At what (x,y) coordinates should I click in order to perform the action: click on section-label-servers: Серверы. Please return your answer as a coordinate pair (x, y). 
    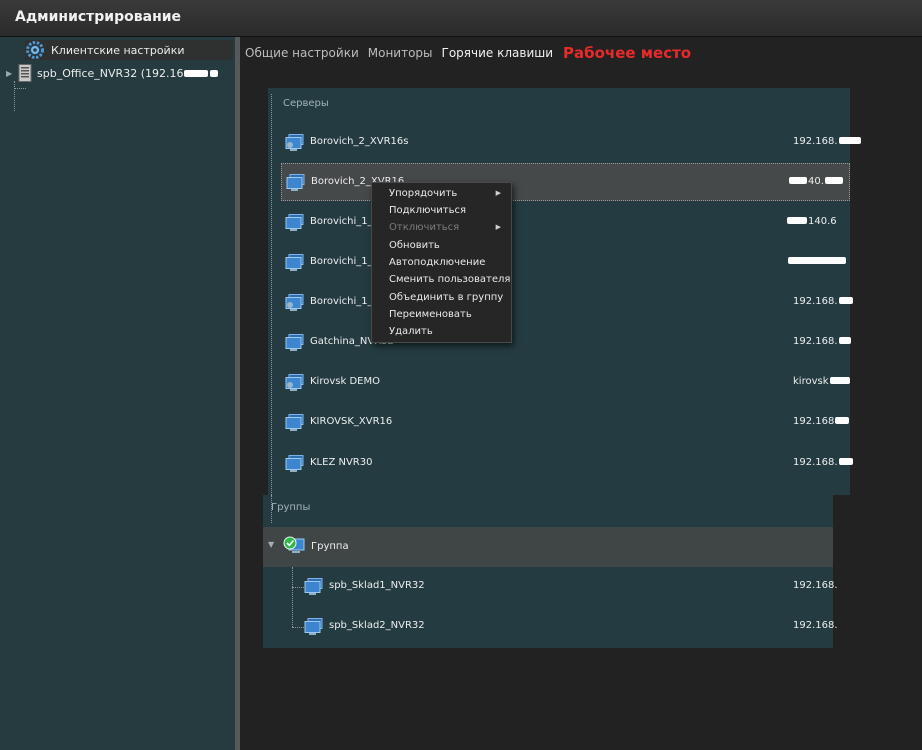
    Looking at the image, I should click on (306, 103).